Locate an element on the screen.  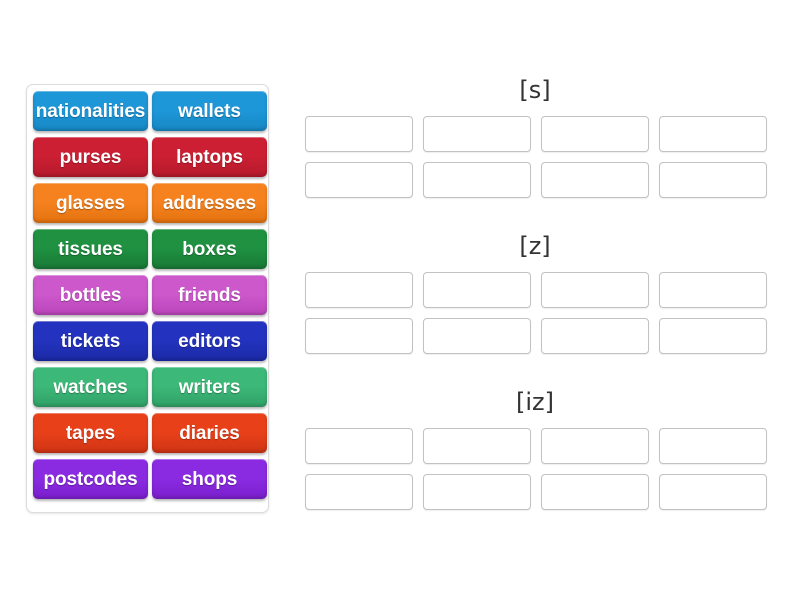
word-tile: editors is located at coordinates (209, 341).